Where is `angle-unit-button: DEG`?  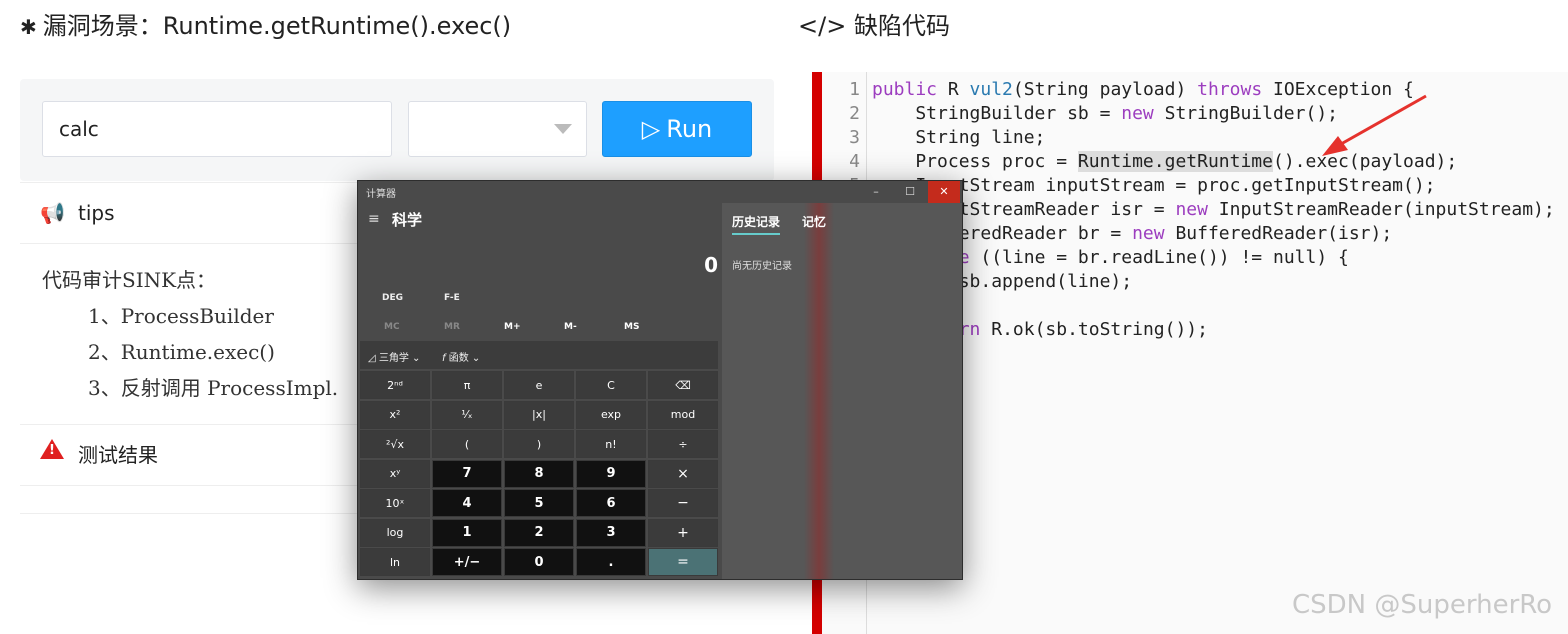
angle-unit-button: DEG is located at coordinates (392, 298).